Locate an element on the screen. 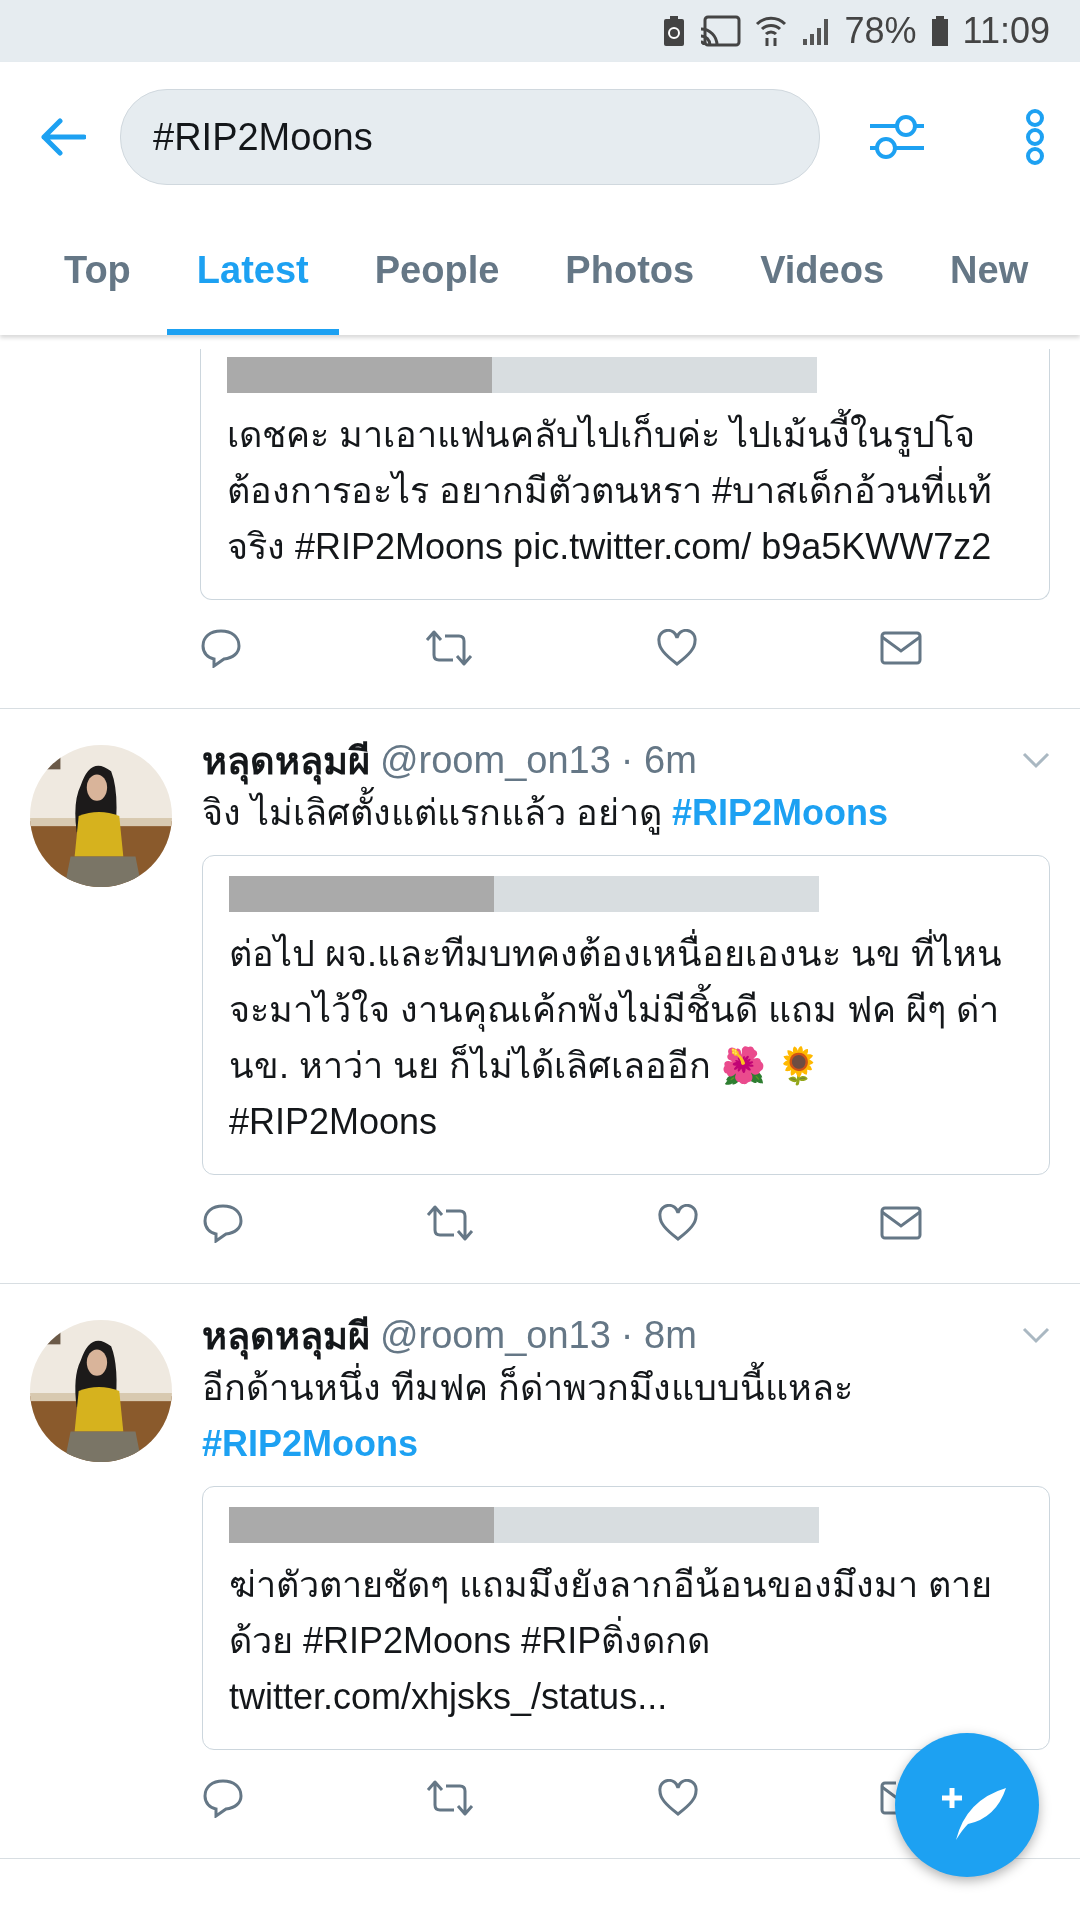  tab: Top is located at coordinates (97, 273).